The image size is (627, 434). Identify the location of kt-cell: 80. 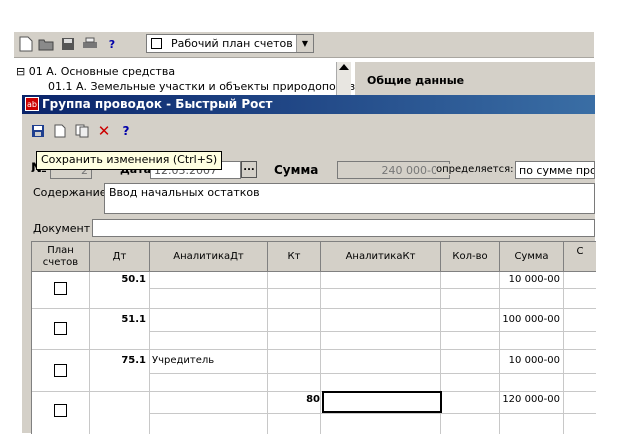
(313, 399).